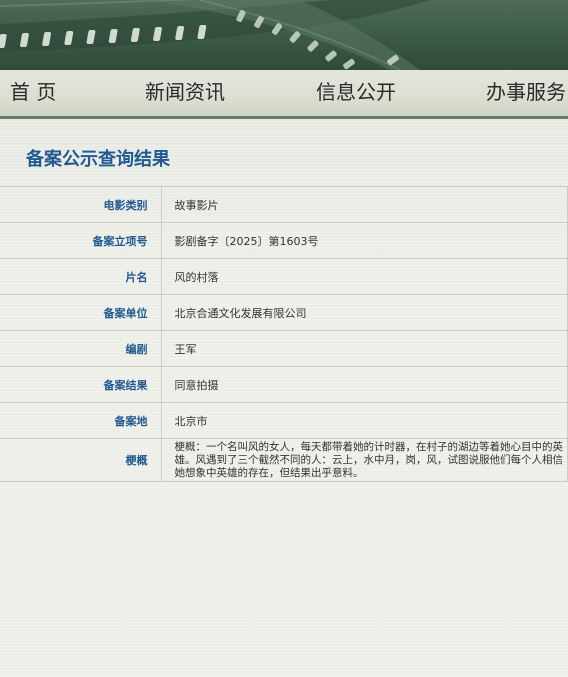 Image resolution: width=568 pixels, height=677 pixels. What do you see at coordinates (185, 92) in the screenshot?
I see `nav-item-news: 新闻资讯` at bounding box center [185, 92].